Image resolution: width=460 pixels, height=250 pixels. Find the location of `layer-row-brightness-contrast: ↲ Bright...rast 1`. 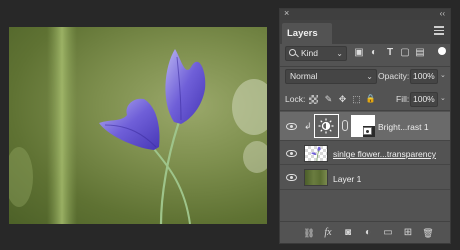

layer-row-brightness-contrast: ↲ Bright...rast 1 is located at coordinates (365, 126).